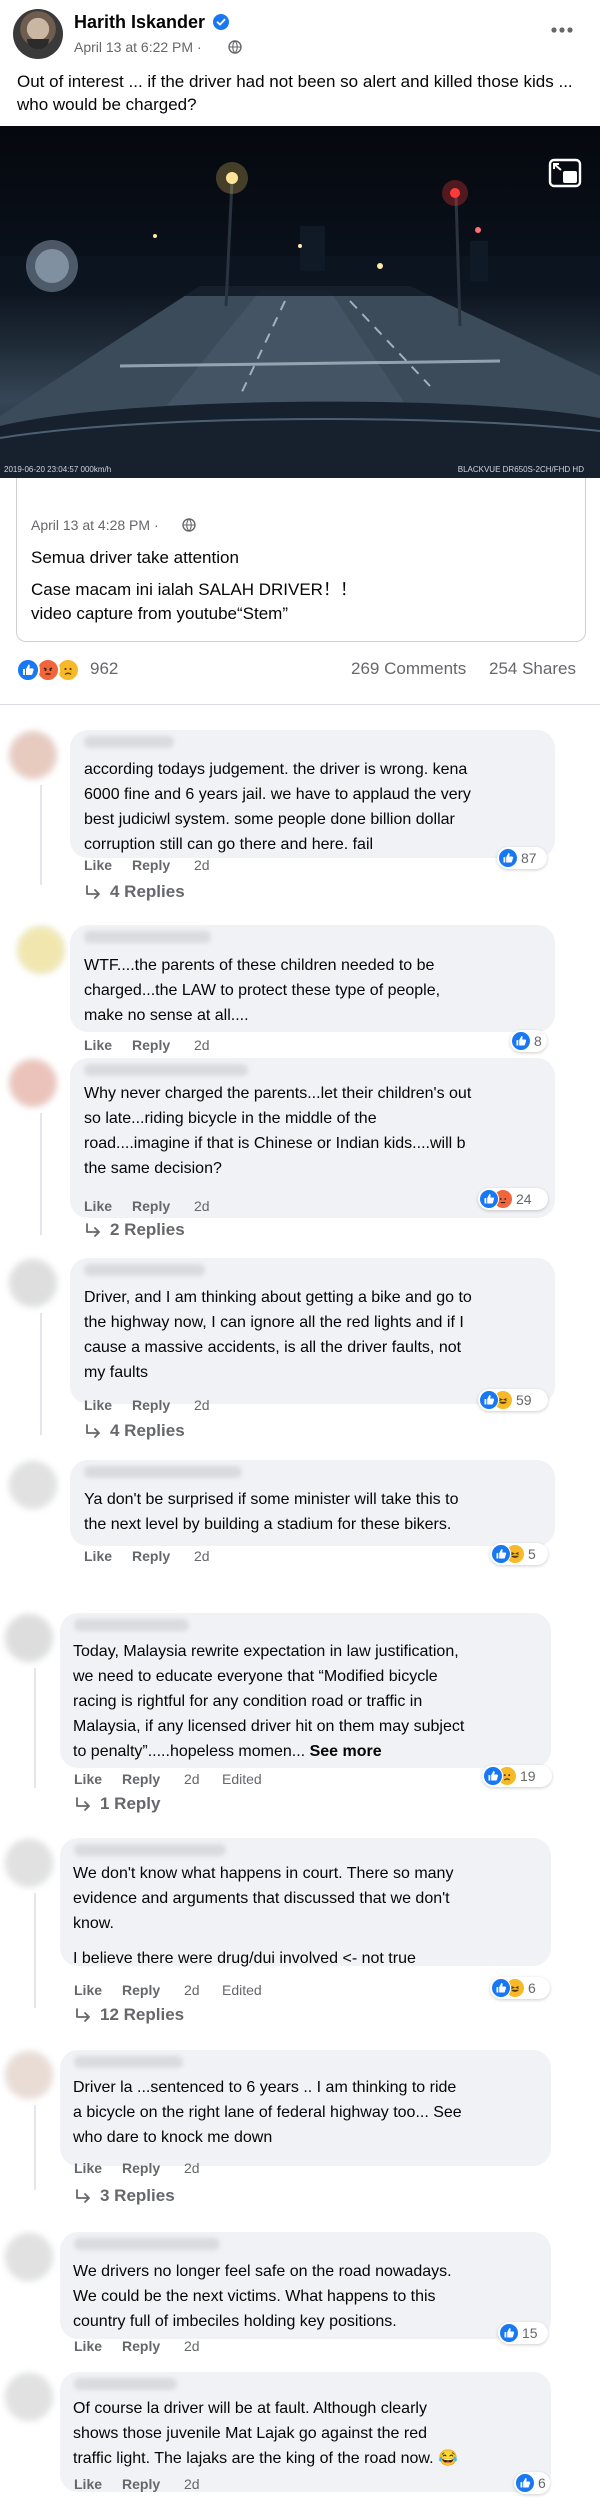 Image resolution: width=600 pixels, height=2504 pixels. Describe the element at coordinates (489, 1199) in the screenshot. I see `like-reaction-icon` at that location.